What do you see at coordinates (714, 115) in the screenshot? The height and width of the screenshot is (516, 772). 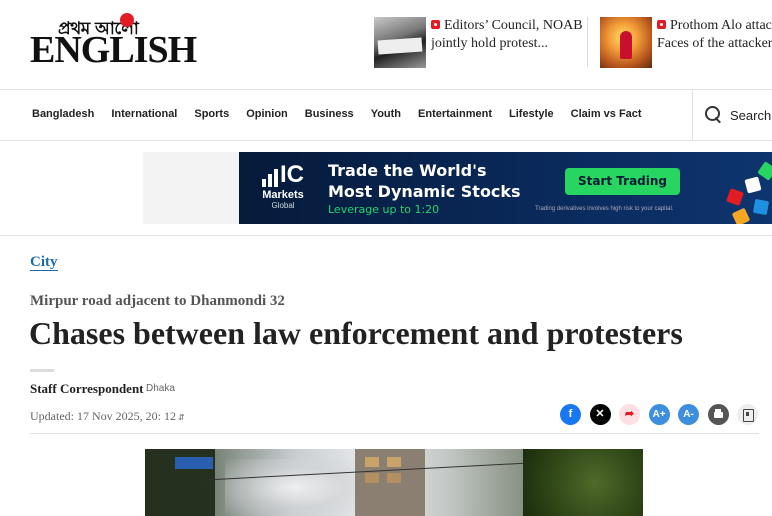 I see `search-icon` at bounding box center [714, 115].